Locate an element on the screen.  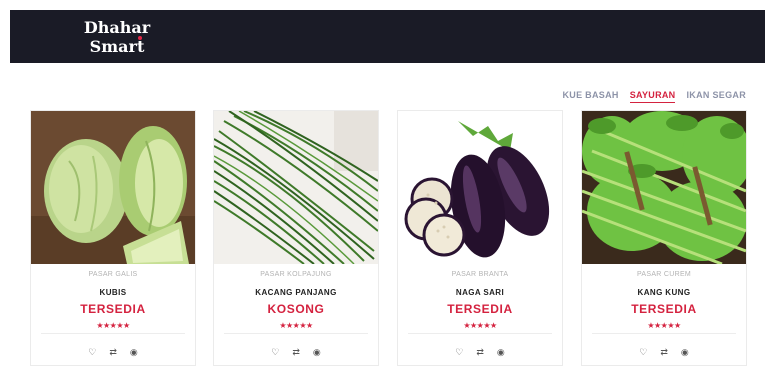
logo-line-1: Dhahar is located at coordinates (117, 27).